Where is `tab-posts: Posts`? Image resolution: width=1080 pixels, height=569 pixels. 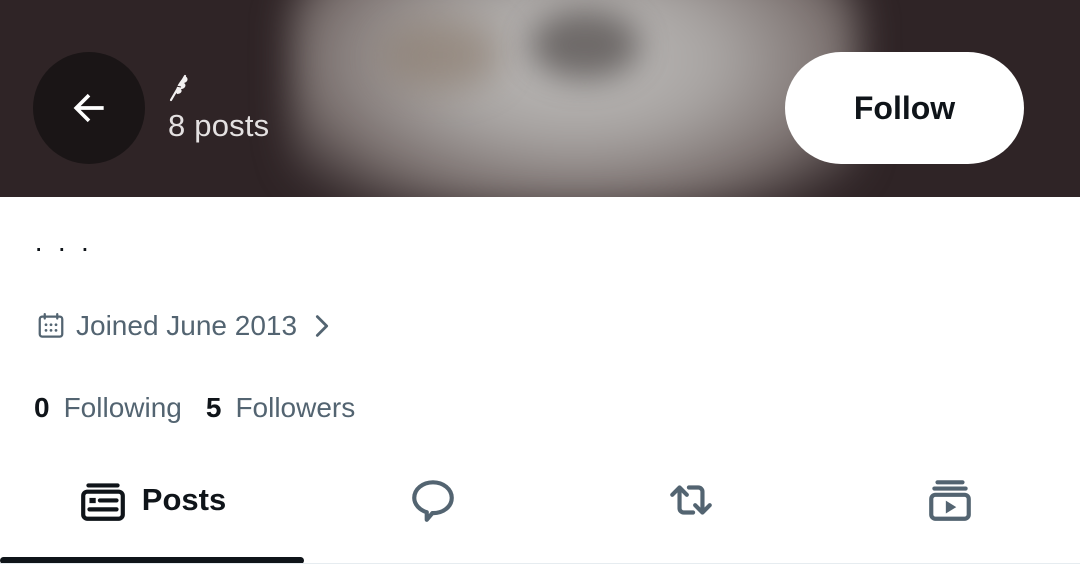
tab-posts: Posts is located at coordinates (152, 500).